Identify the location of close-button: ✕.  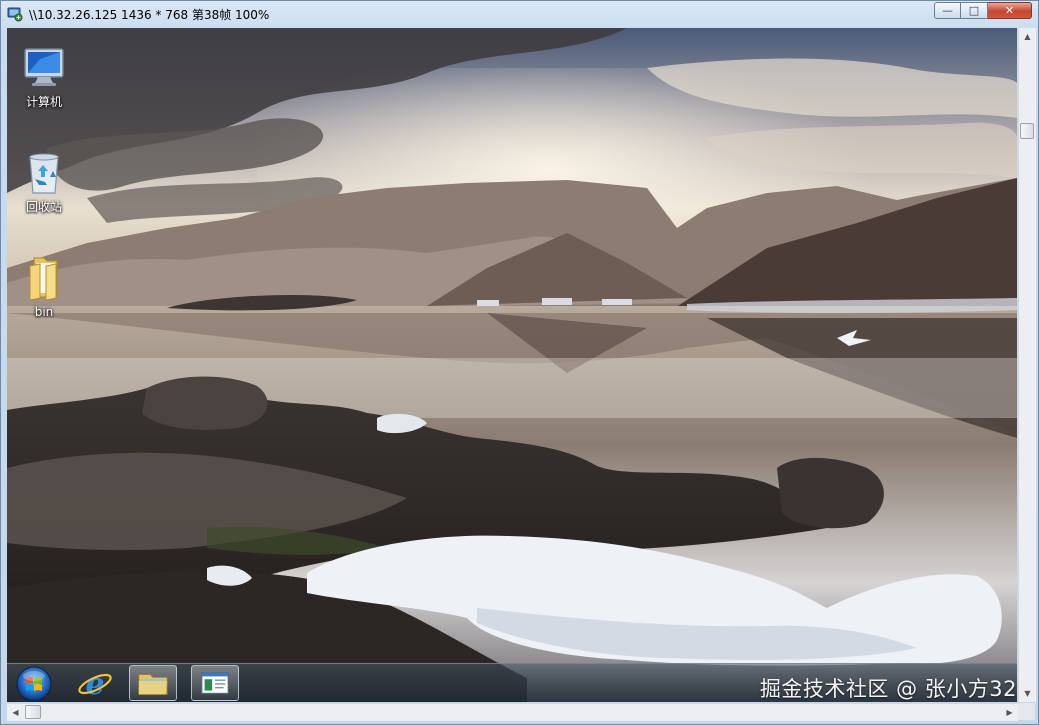
(1010, 10).